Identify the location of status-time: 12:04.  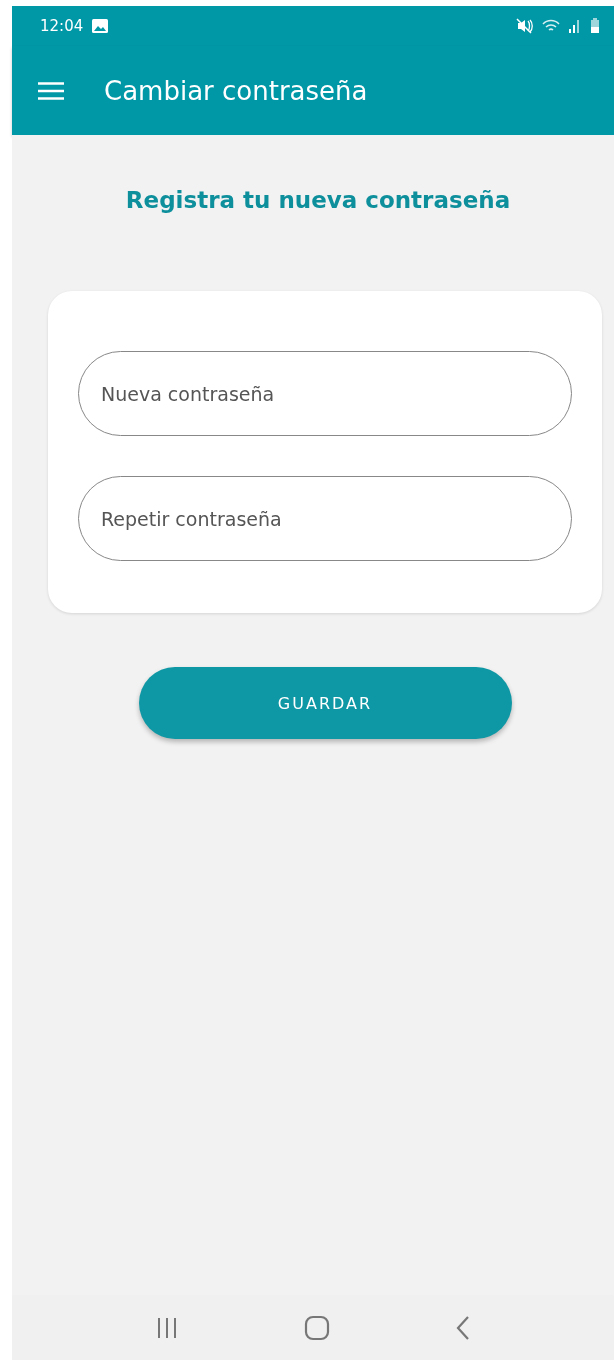
(62, 26).